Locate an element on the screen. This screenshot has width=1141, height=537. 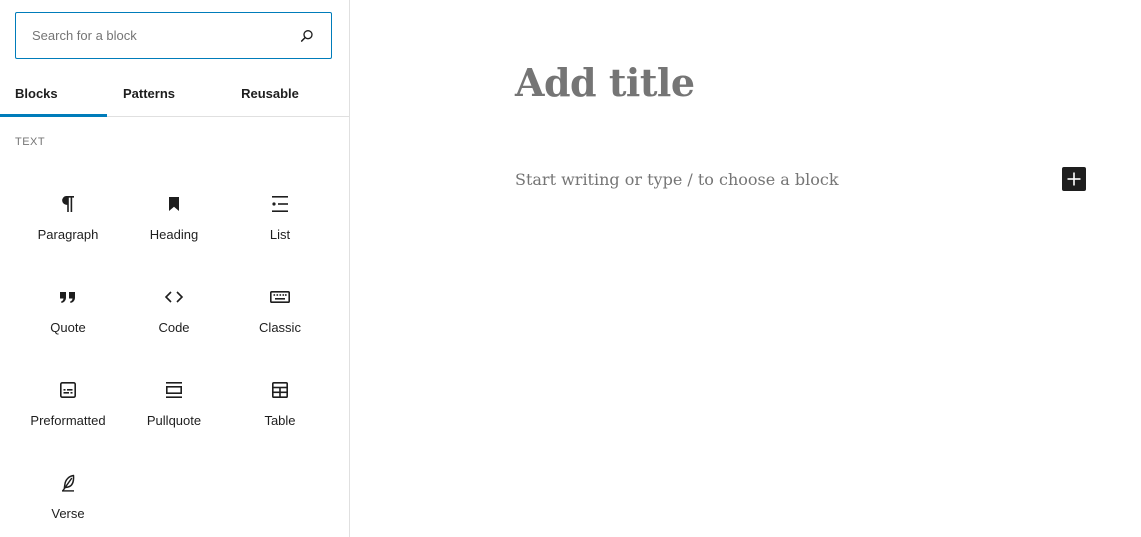
add-block-button is located at coordinates (1074, 179).